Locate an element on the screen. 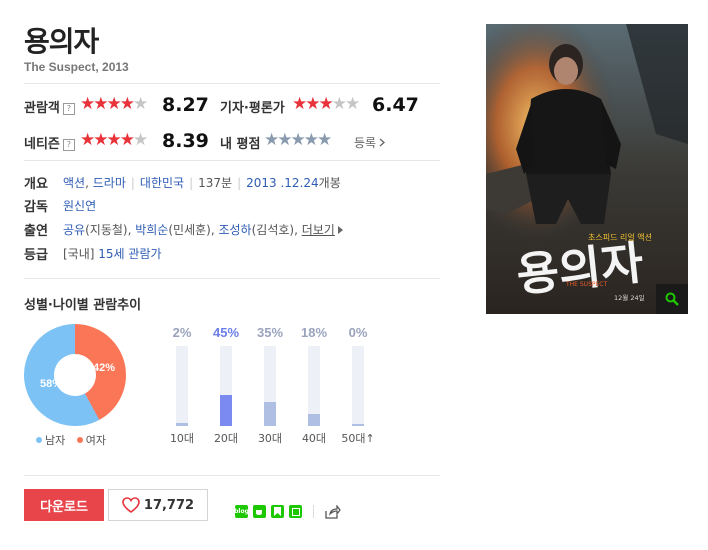 The height and width of the screenshot is (550, 708). heart-icon is located at coordinates (131, 505).